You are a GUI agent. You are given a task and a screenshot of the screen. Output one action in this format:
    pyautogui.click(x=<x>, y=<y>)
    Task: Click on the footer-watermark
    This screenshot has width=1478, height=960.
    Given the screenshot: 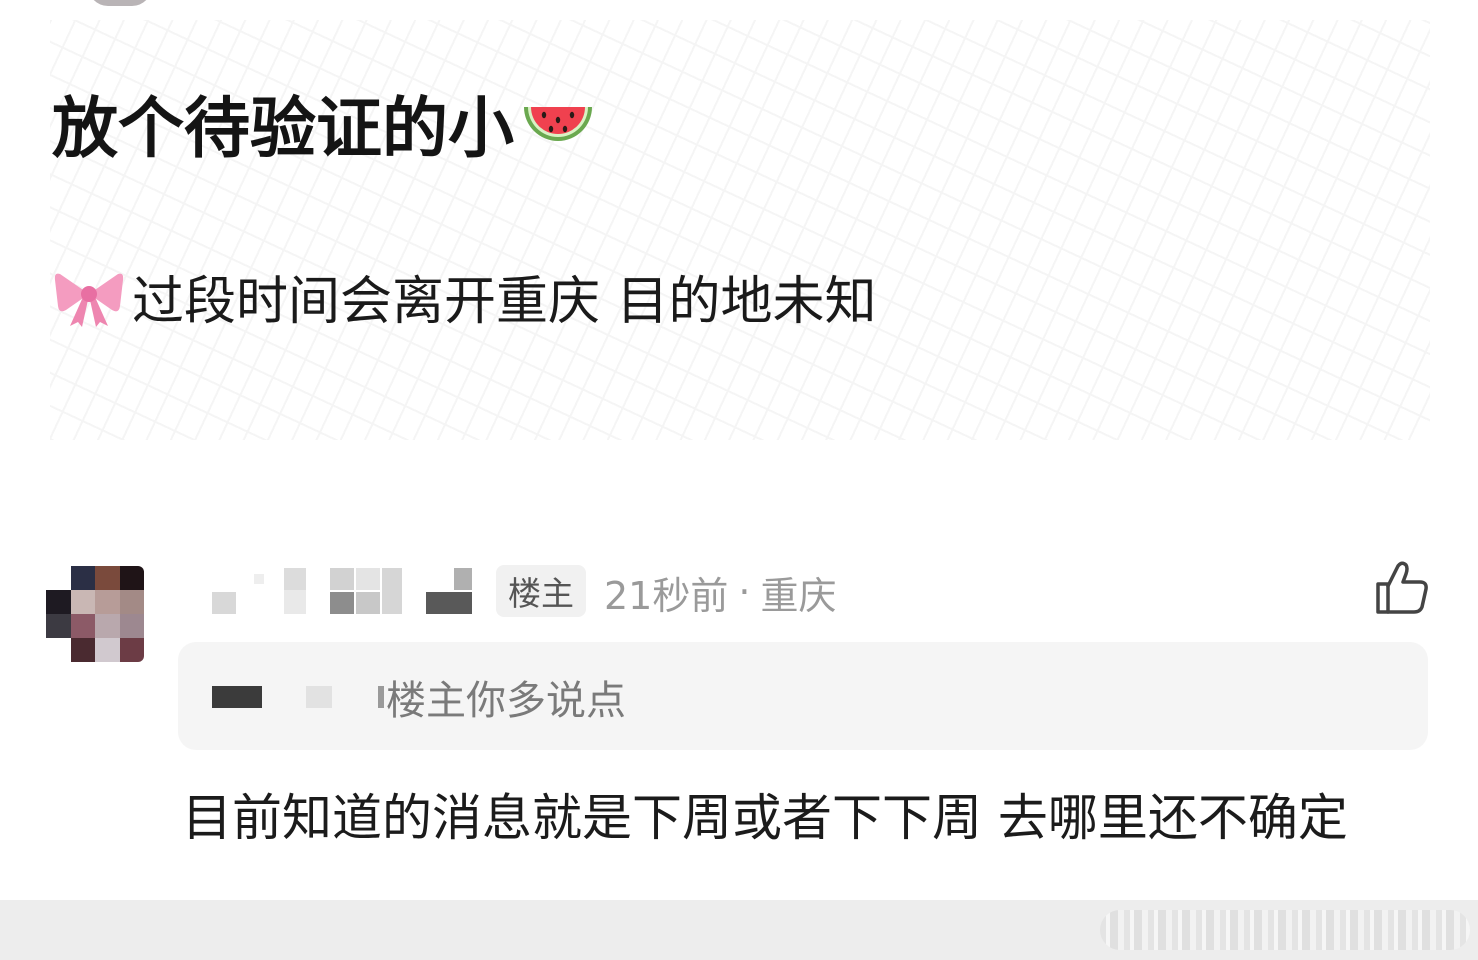 What is the action you would take?
    pyautogui.click(x=1285, y=930)
    